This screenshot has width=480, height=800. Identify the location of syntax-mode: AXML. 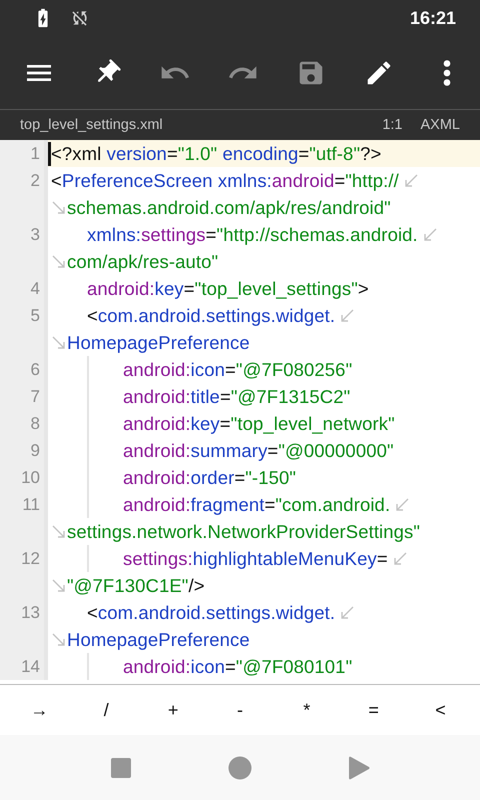
(440, 125).